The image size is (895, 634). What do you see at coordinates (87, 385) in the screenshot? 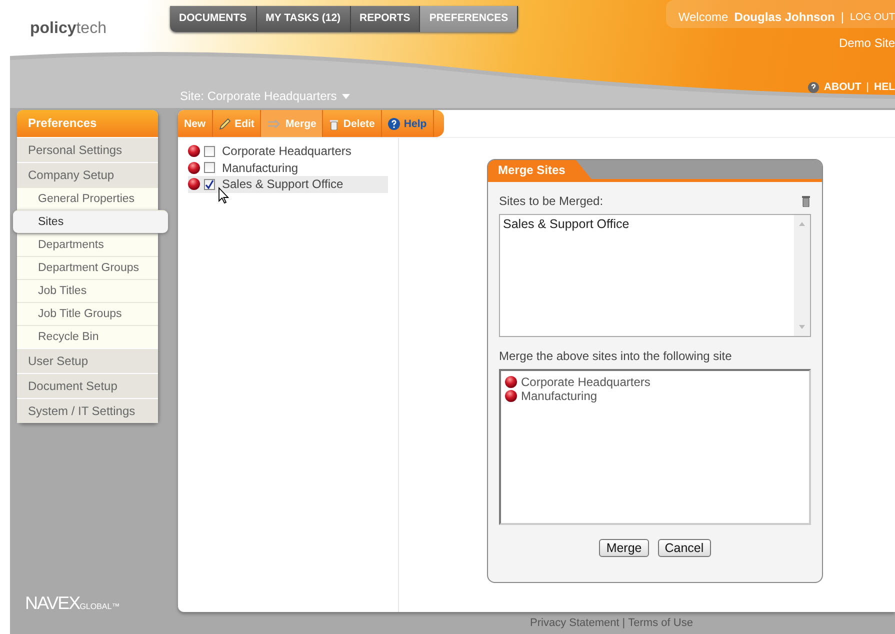
I see `sidebar-item: Document Setup` at bounding box center [87, 385].